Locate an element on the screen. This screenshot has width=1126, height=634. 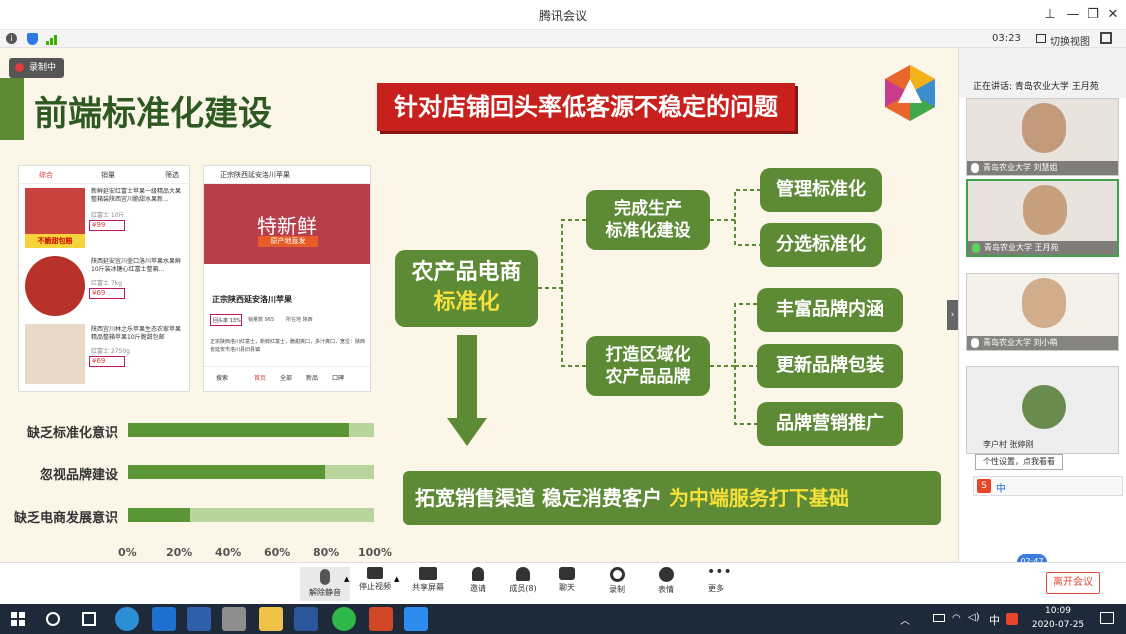
tray-chevron-icon: ︿ is located at coordinates (905, 619).